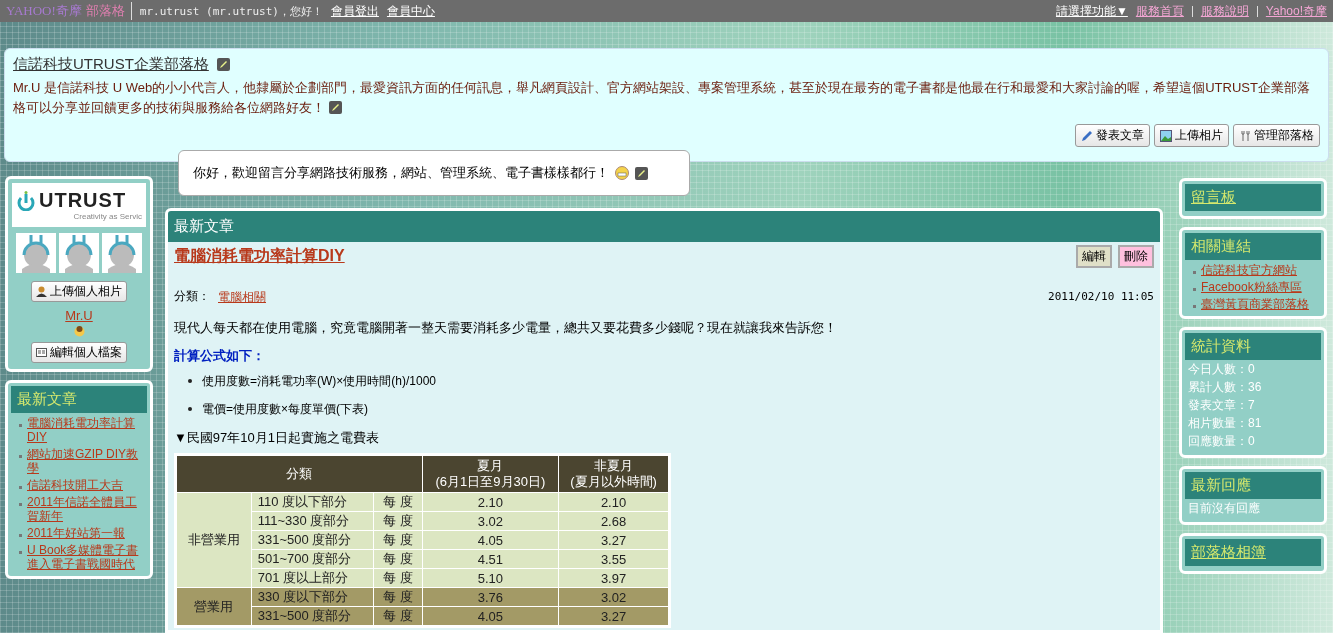 The image size is (1333, 633). What do you see at coordinates (111, 64) in the screenshot?
I see `blog-title: 信諾科技UTRUST企業部落格` at bounding box center [111, 64].